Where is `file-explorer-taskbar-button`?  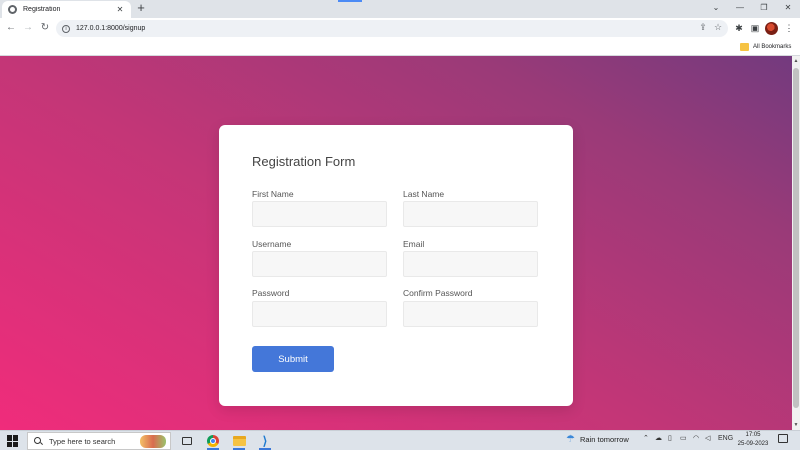
file-explorer-taskbar-button is located at coordinates (239, 441).